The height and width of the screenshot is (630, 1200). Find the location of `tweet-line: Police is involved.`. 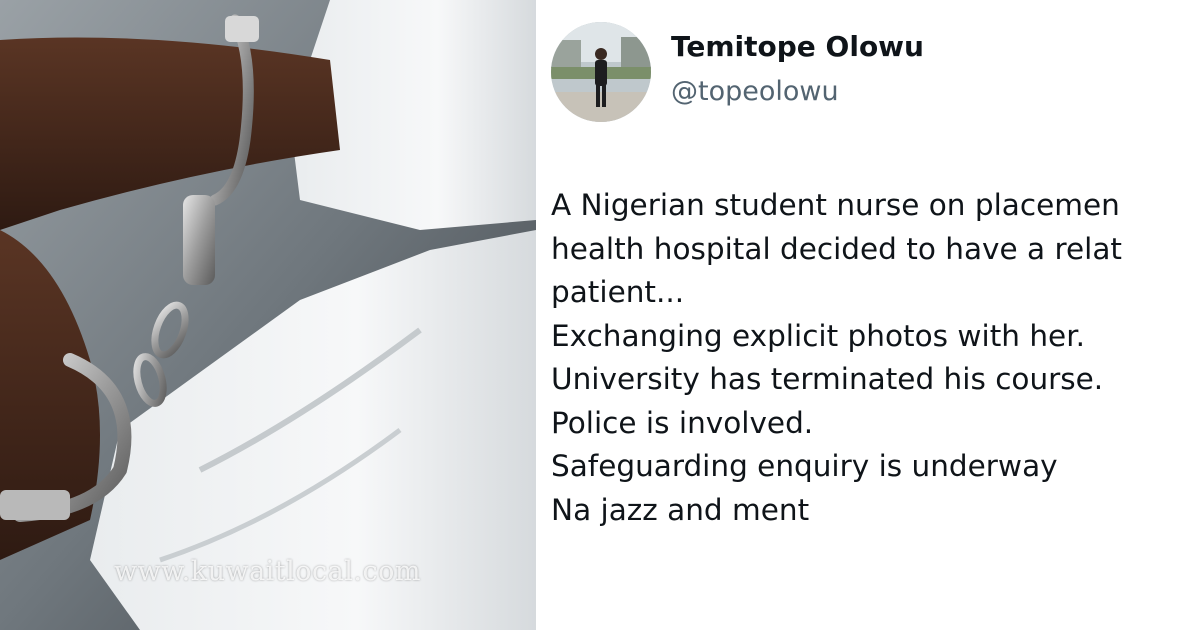

tweet-line: Police is involved. is located at coordinates (682, 422).